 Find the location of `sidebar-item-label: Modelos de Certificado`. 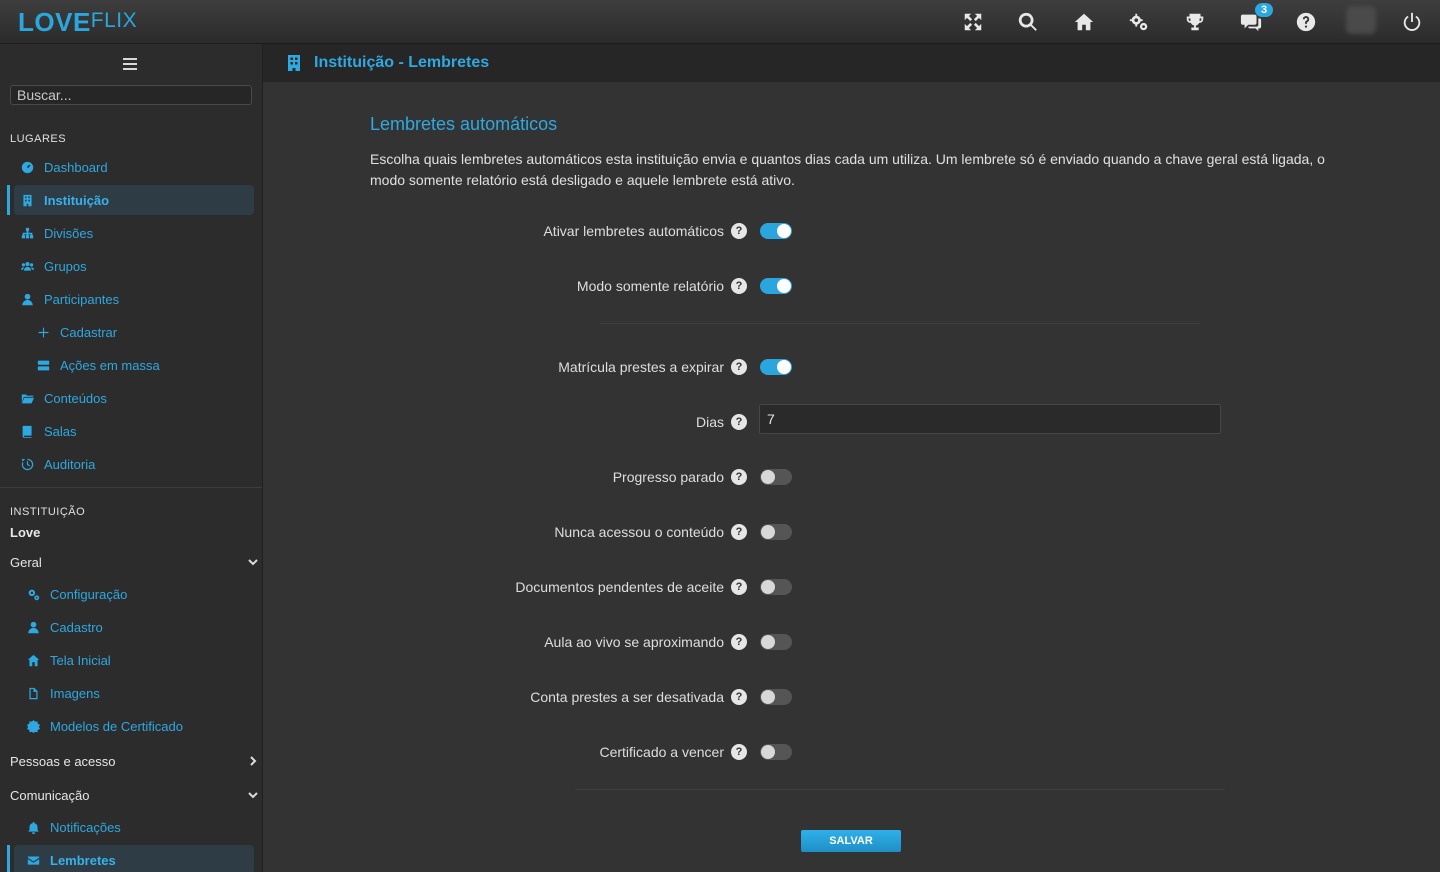

sidebar-item-label: Modelos de Certificado is located at coordinates (116, 726).